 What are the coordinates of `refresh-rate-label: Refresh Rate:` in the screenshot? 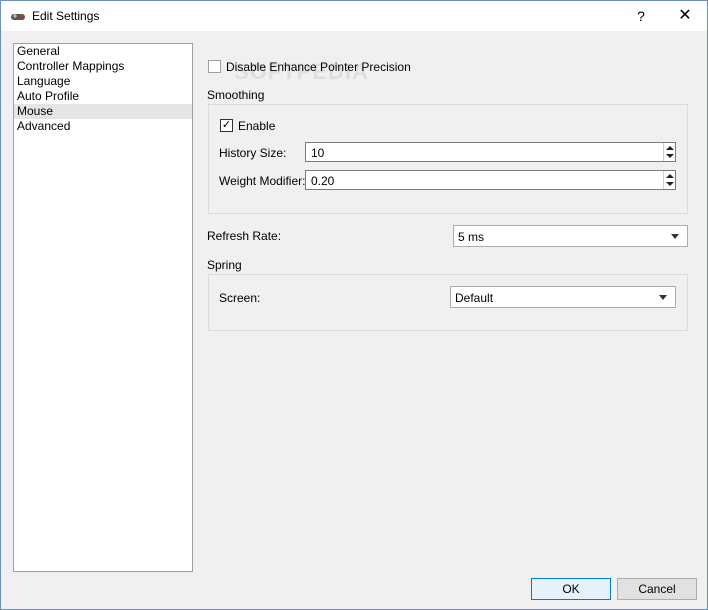 It's located at (244, 236).